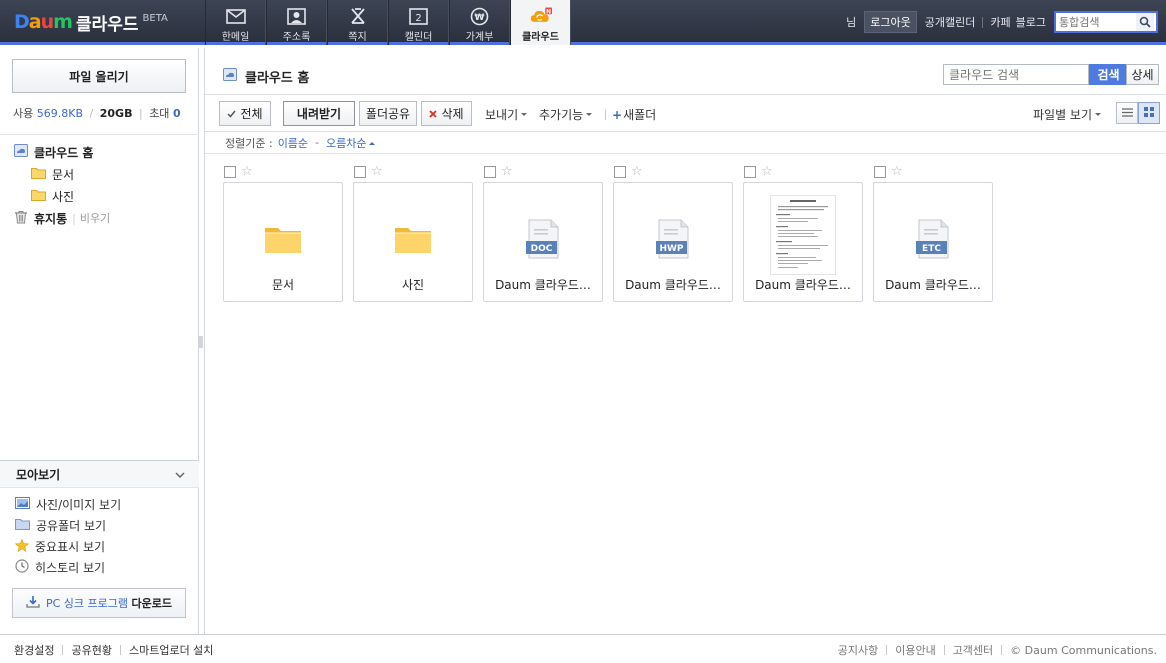  What do you see at coordinates (540, 37) in the screenshot?
I see `nav-label: 클라우드` at bounding box center [540, 37].